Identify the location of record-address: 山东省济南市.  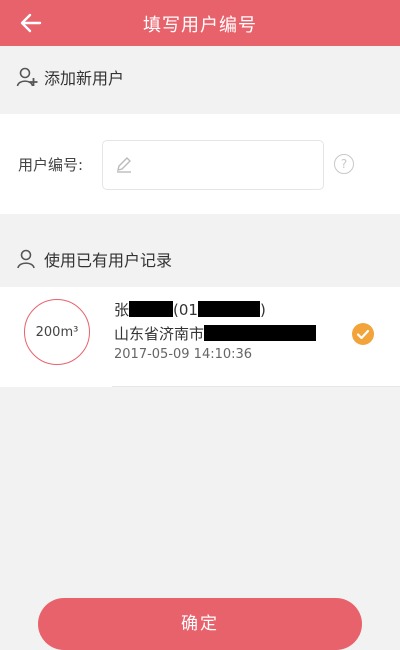
(215, 333).